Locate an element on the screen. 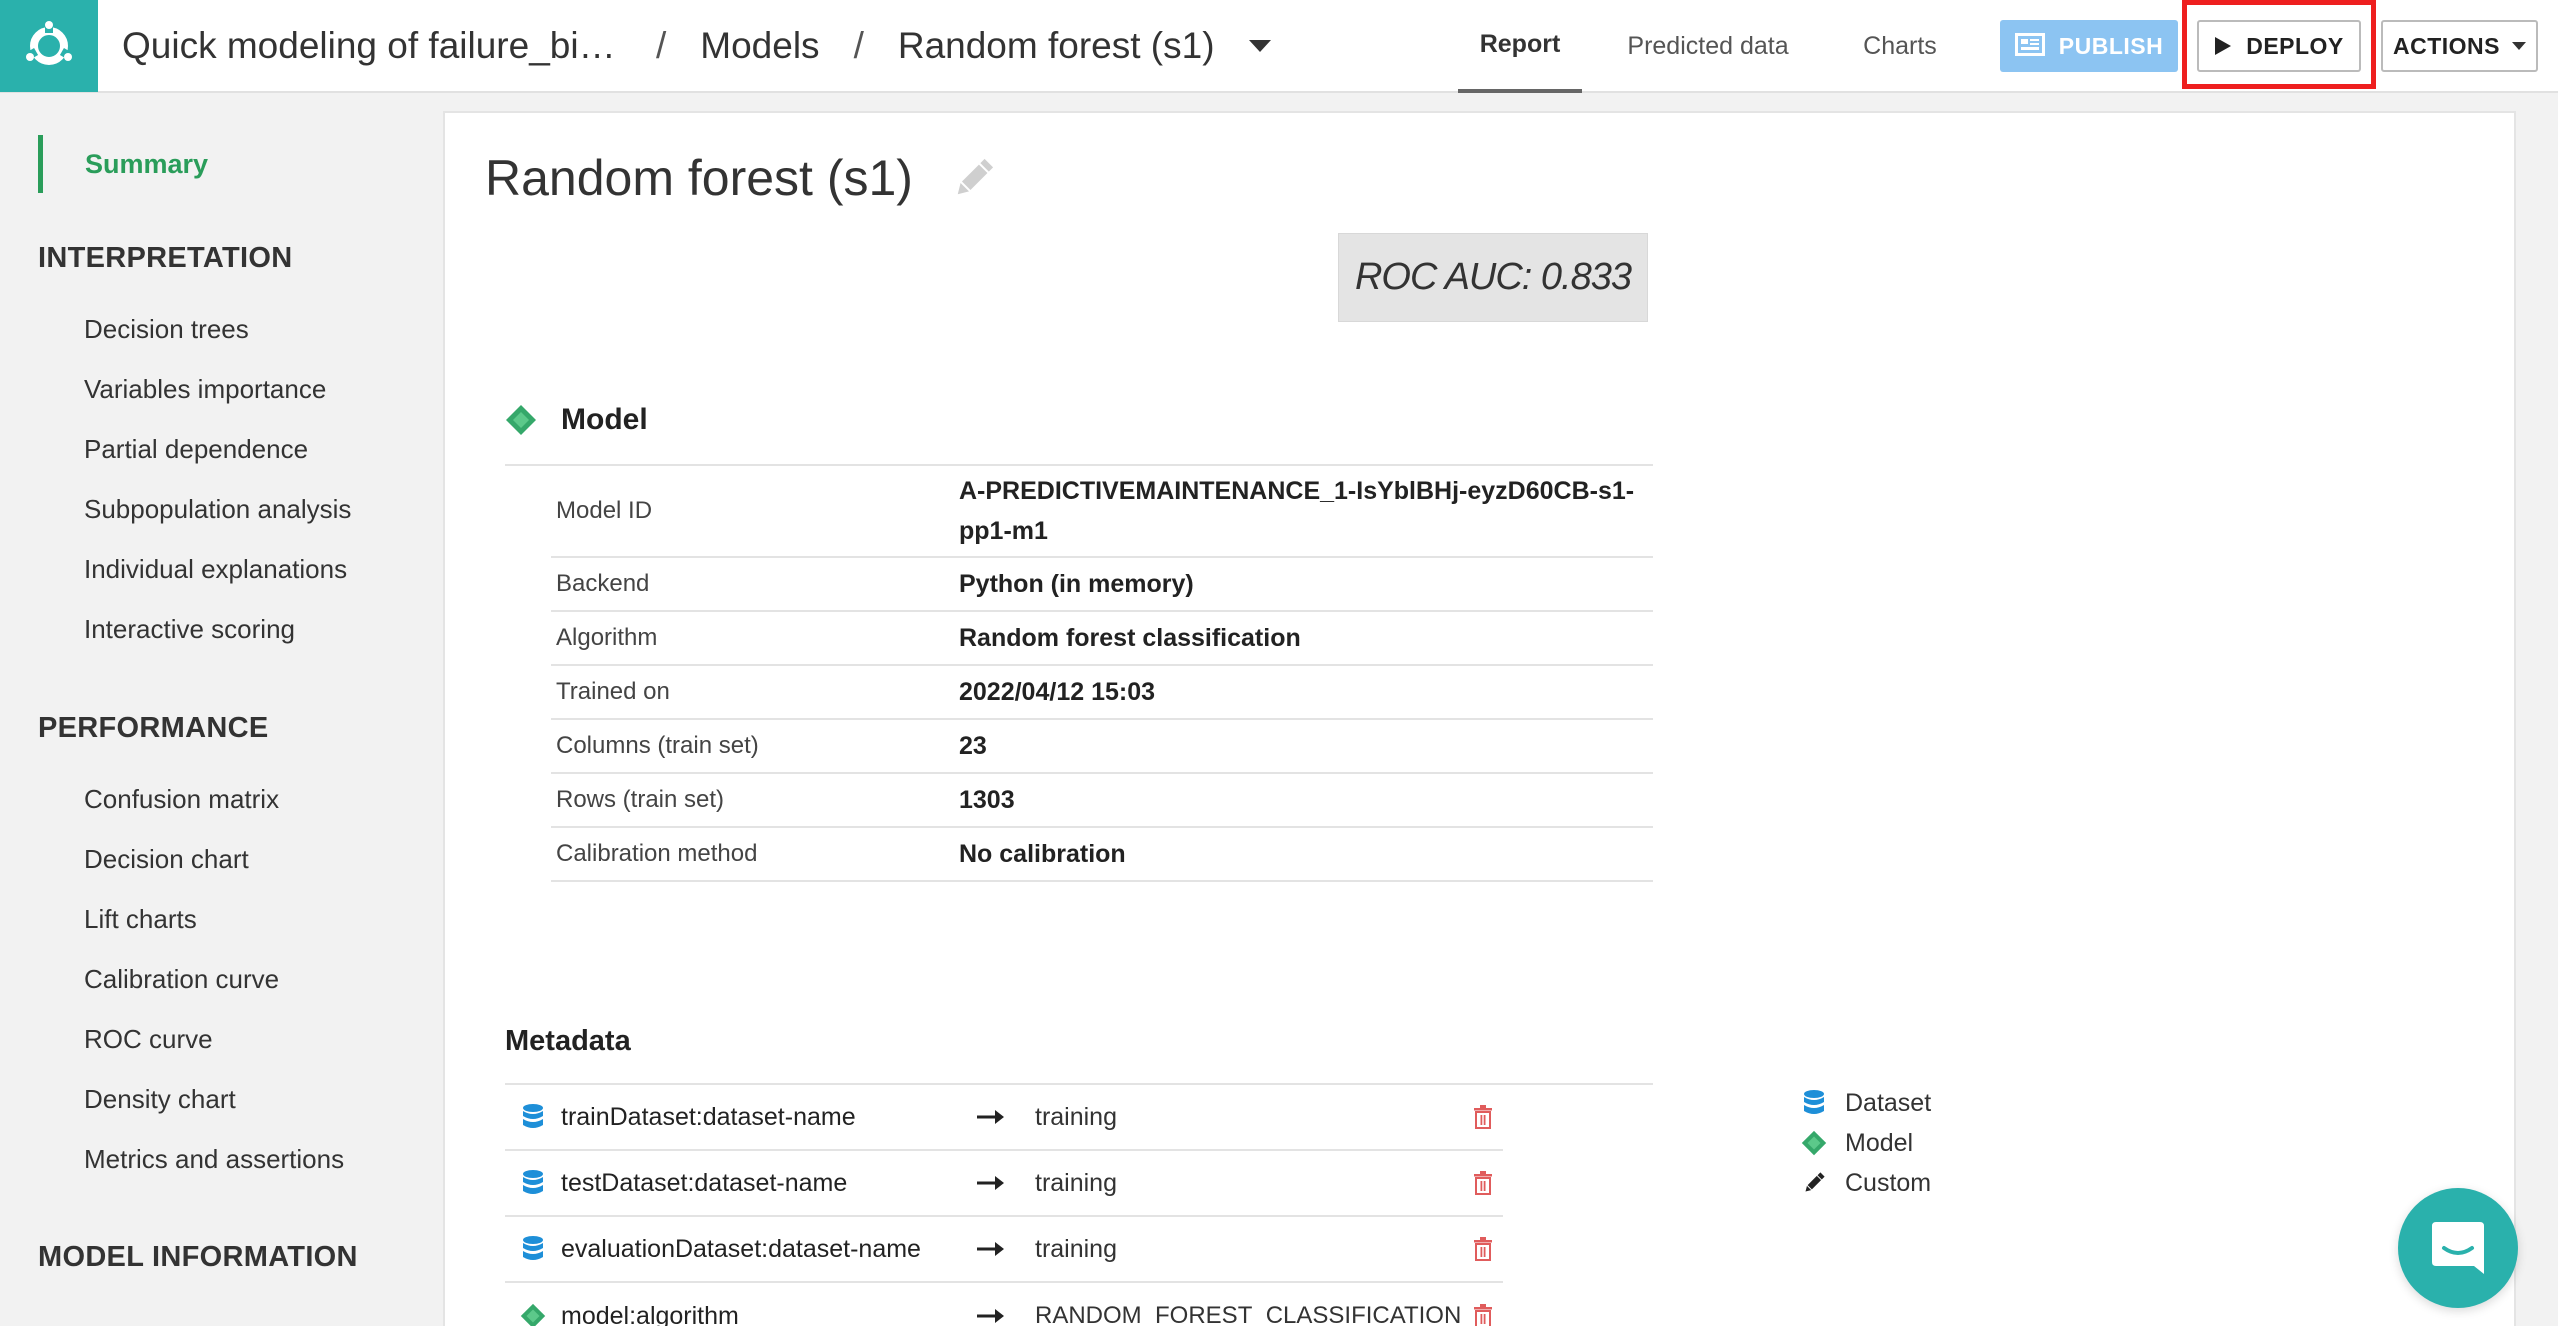 This screenshot has height=1326, width=2558. table-row: Trained on 2022/04/12 15:03 is located at coordinates (1102, 693).